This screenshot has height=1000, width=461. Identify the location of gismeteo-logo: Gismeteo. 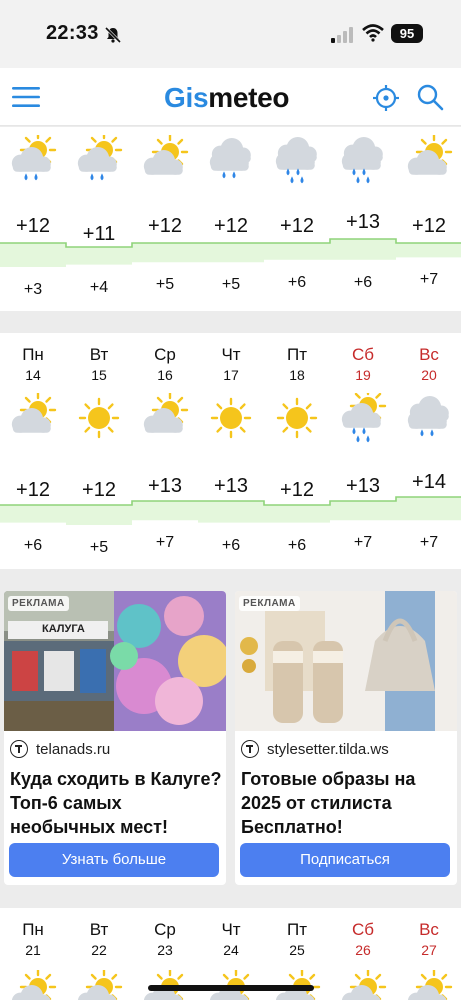
(227, 98).